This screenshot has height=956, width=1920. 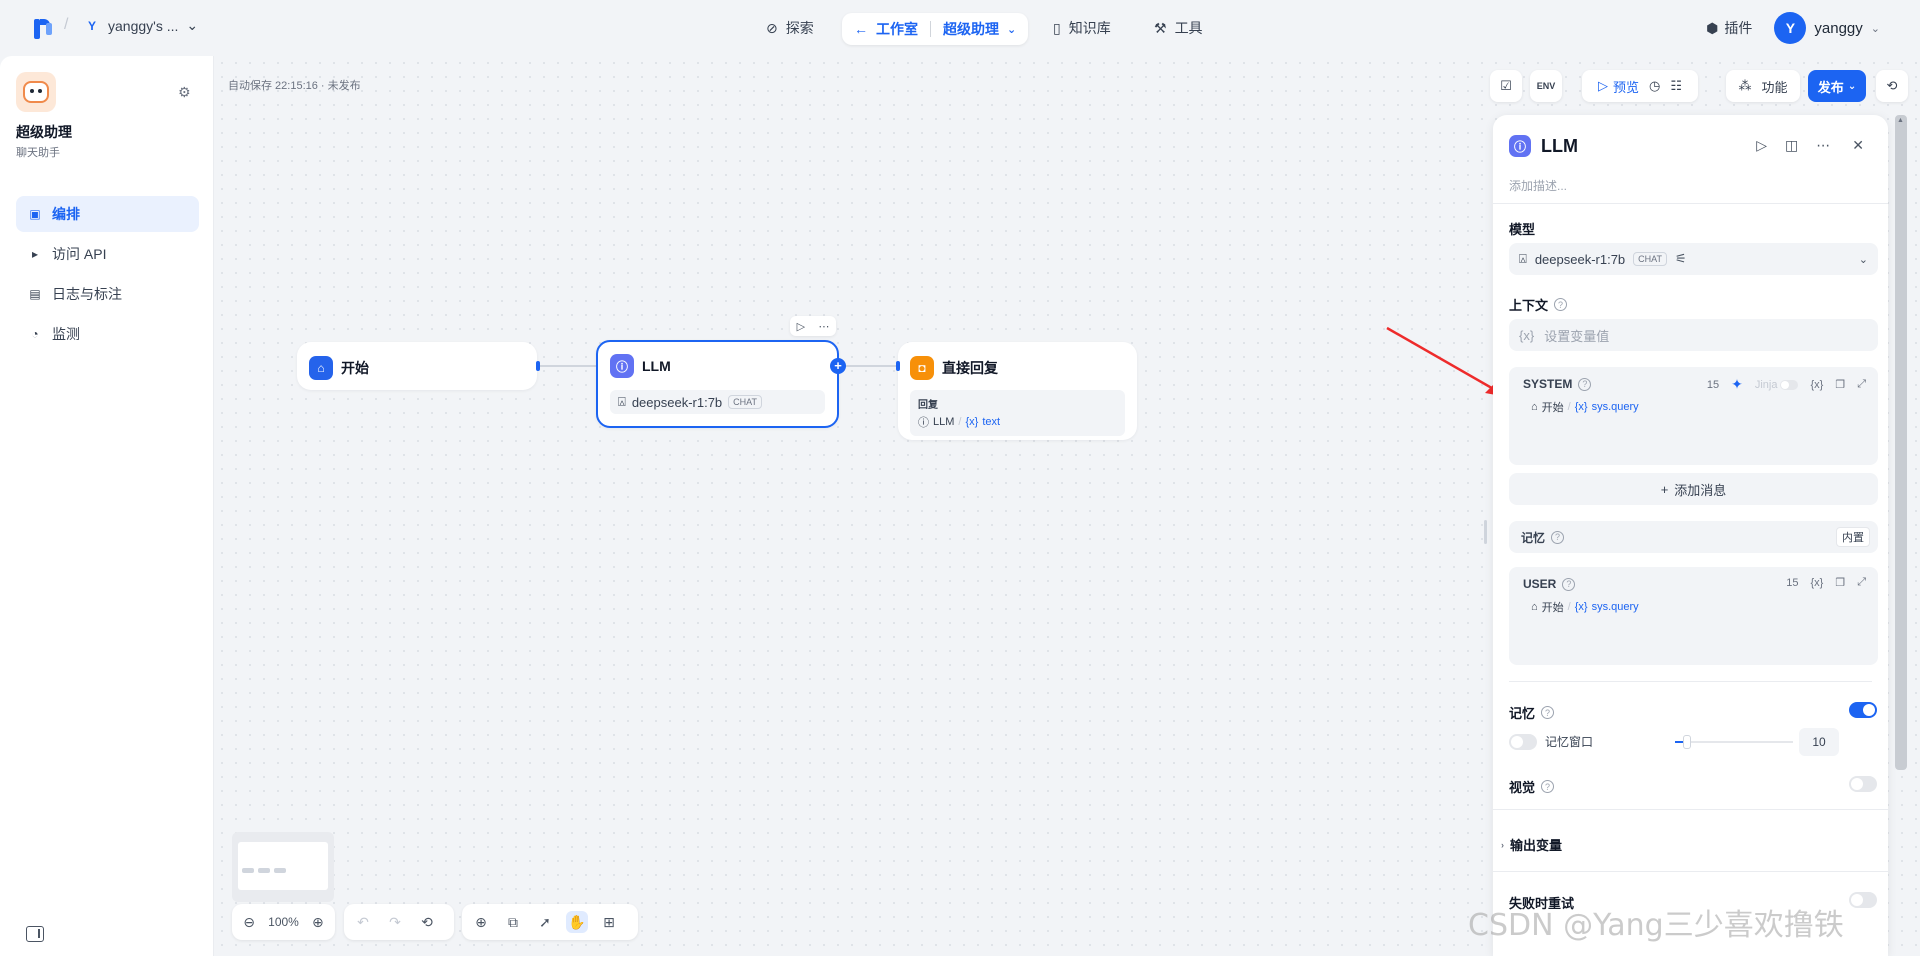 What do you see at coordinates (1852, 86) in the screenshot?
I see `chevron-down-icon: ⌄` at bounding box center [1852, 86].